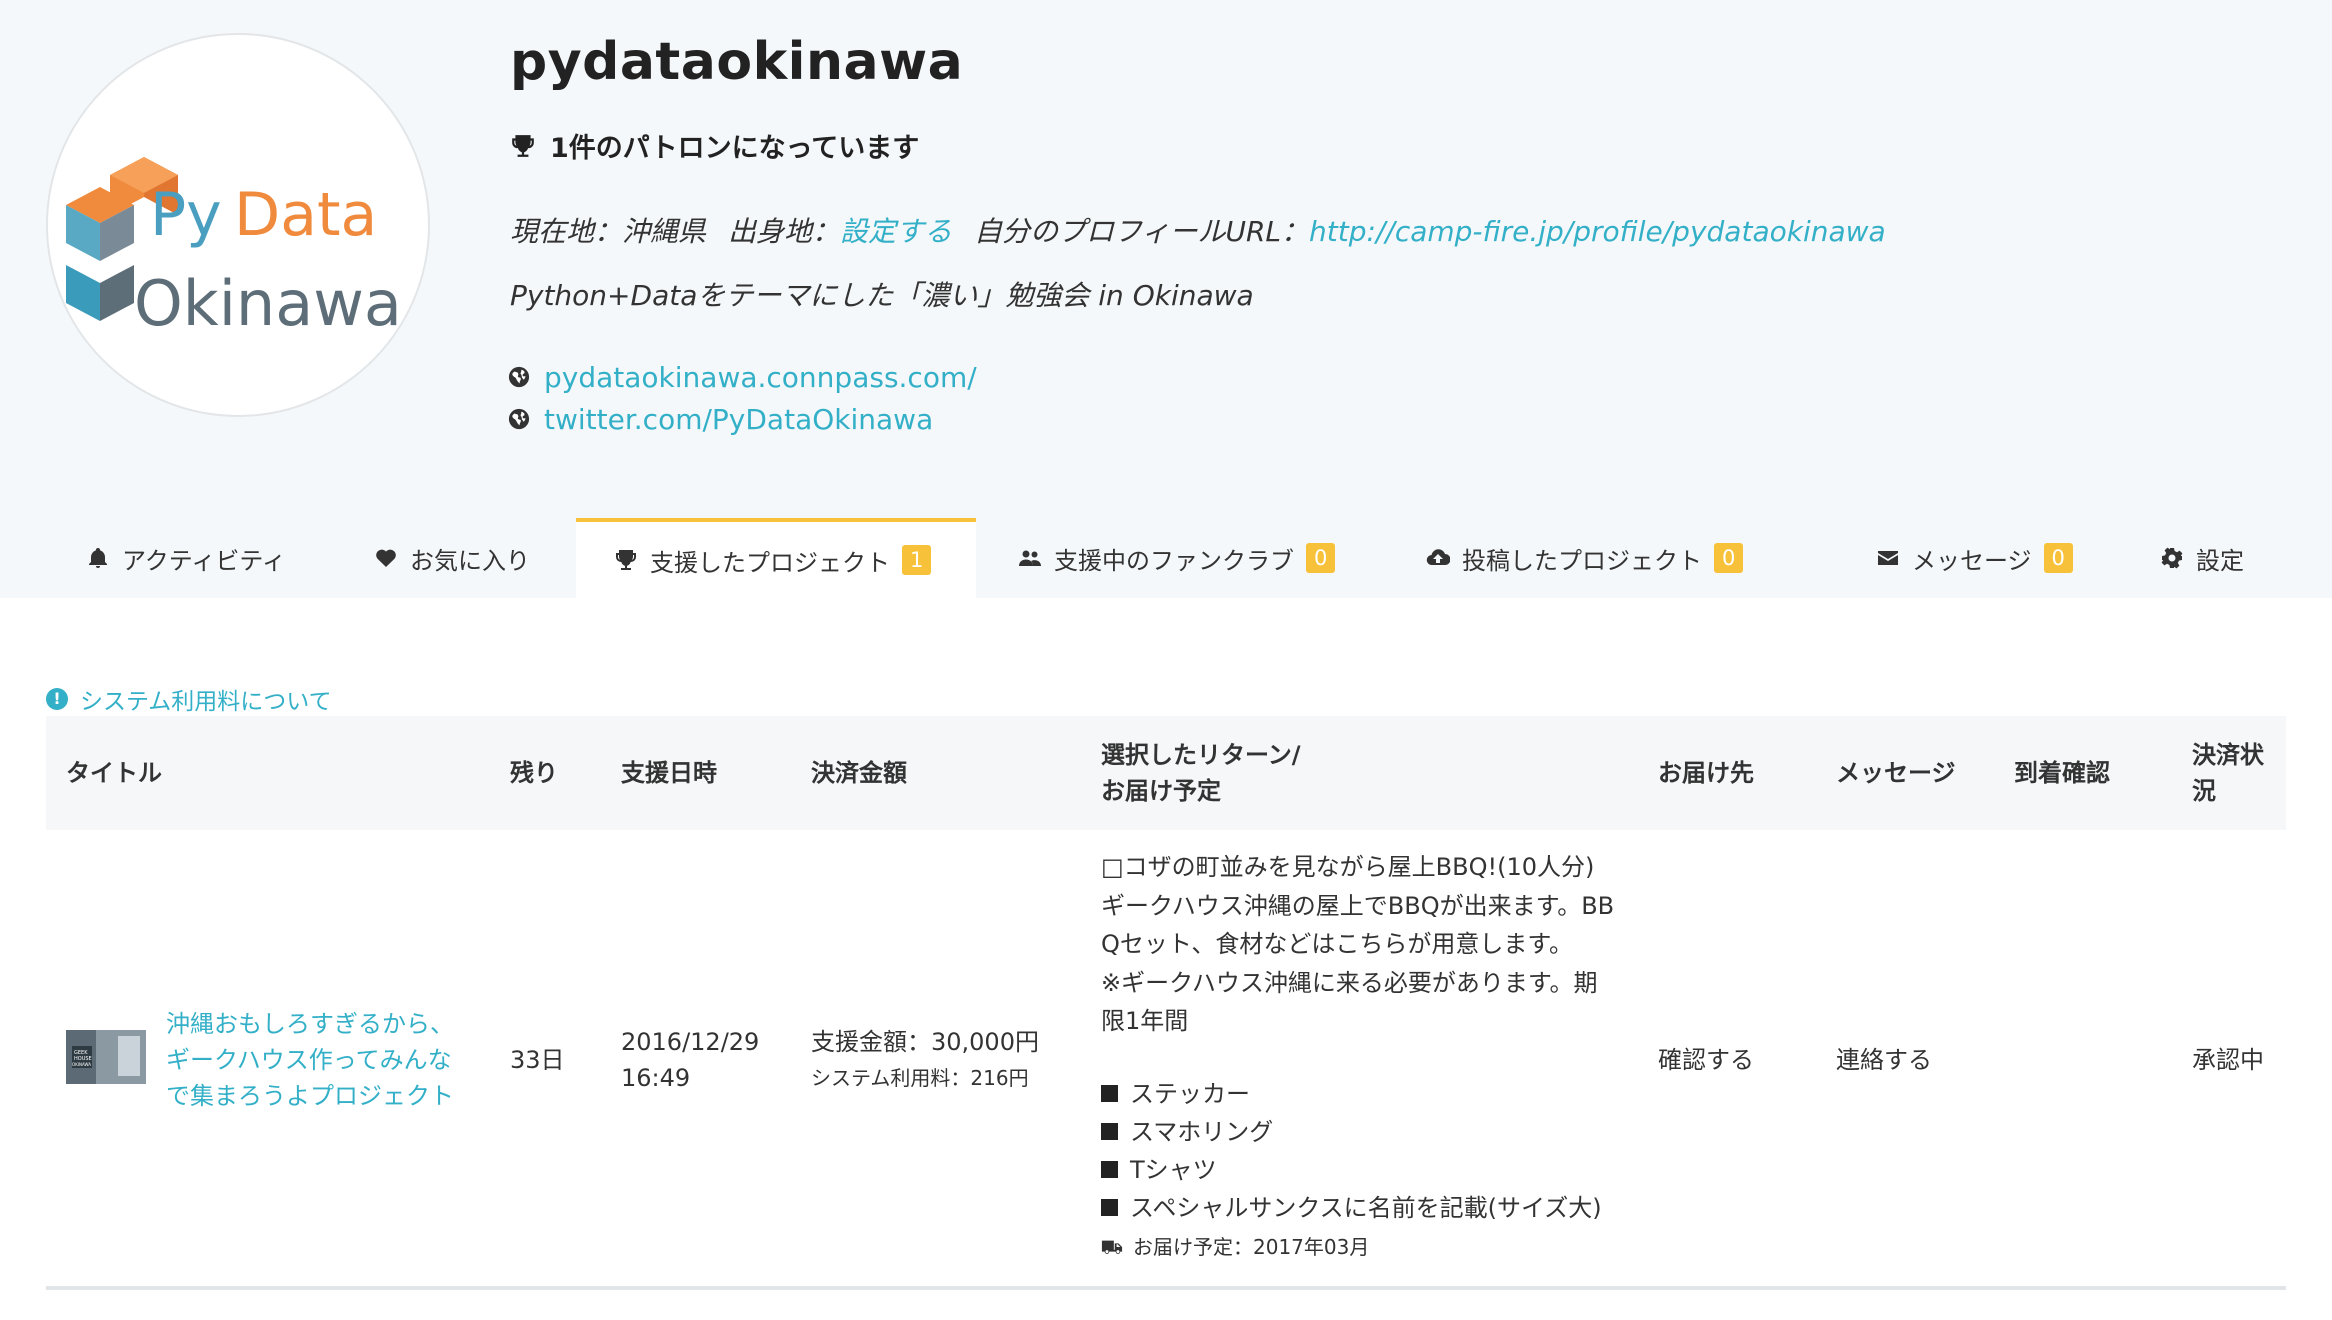 This screenshot has height=1320, width=2332. I want to click on profile-bio: Python+Dataをテーマにした「濃い」勉強会 in Okinawa, so click(882, 295).